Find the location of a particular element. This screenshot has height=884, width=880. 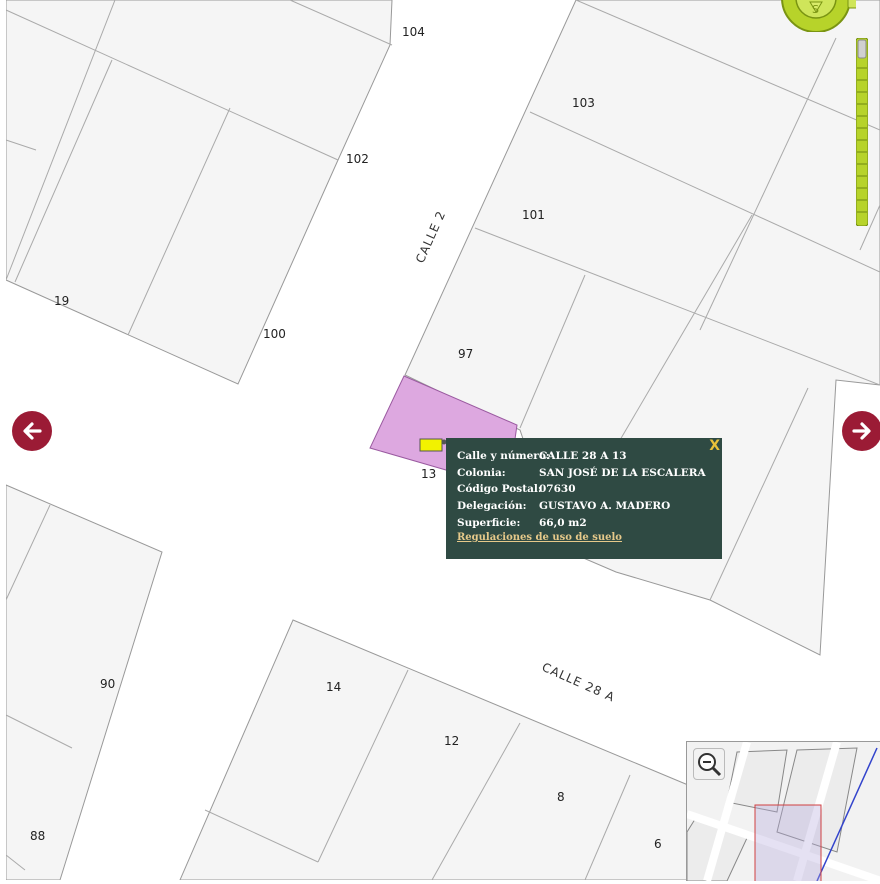

popup-label: Código Postal: is located at coordinates (499, 489).